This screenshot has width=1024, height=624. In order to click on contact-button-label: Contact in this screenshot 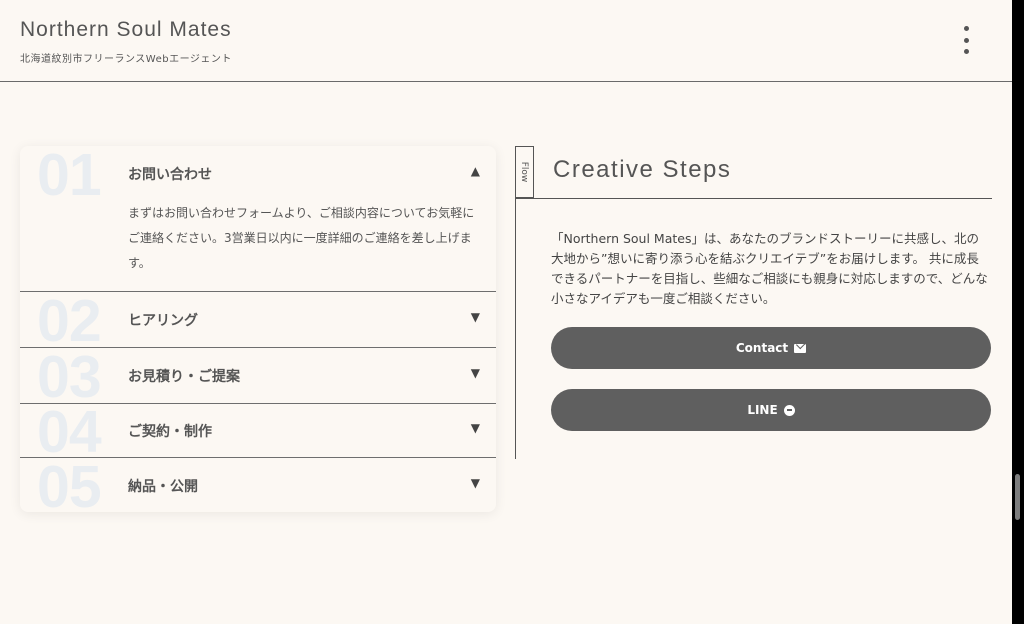, I will do `click(762, 348)`.